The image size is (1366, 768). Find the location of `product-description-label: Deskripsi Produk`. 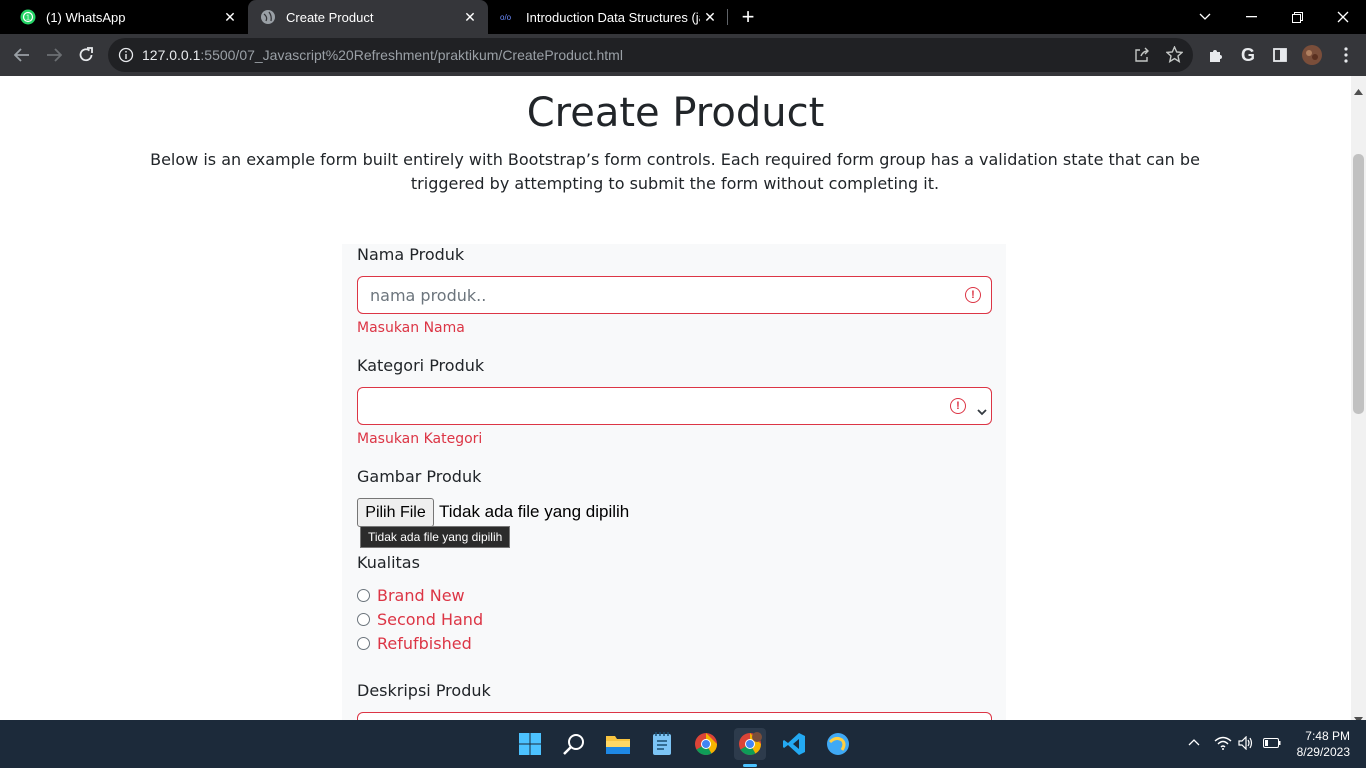

product-description-label: Deskripsi Produk is located at coordinates (424, 690).